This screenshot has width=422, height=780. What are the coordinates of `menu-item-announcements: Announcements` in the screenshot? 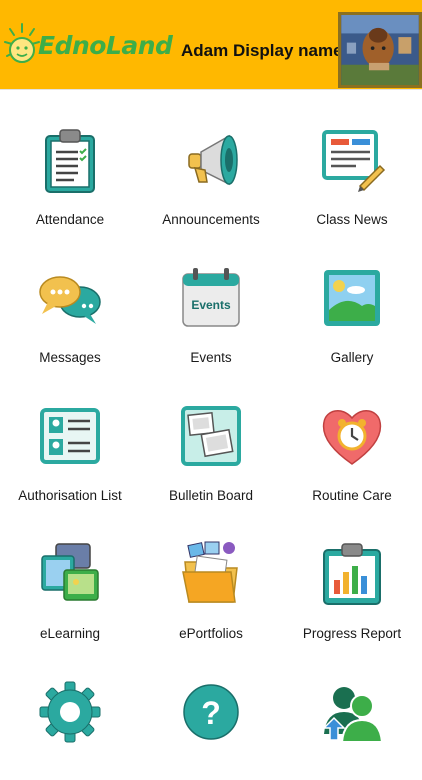 It's located at (211, 159).